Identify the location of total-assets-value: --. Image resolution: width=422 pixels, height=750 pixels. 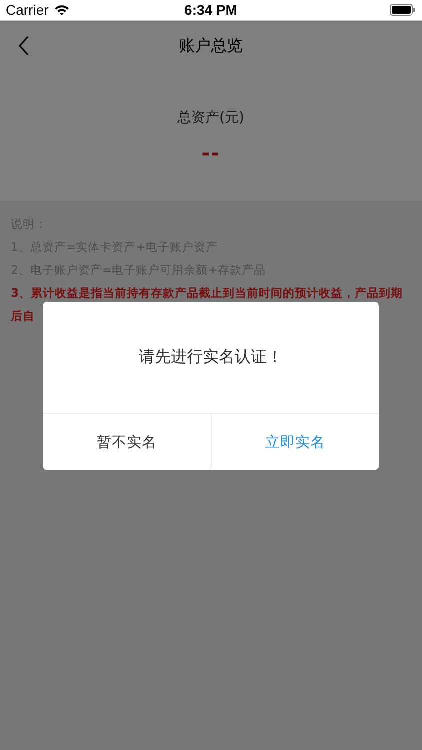
(211, 153).